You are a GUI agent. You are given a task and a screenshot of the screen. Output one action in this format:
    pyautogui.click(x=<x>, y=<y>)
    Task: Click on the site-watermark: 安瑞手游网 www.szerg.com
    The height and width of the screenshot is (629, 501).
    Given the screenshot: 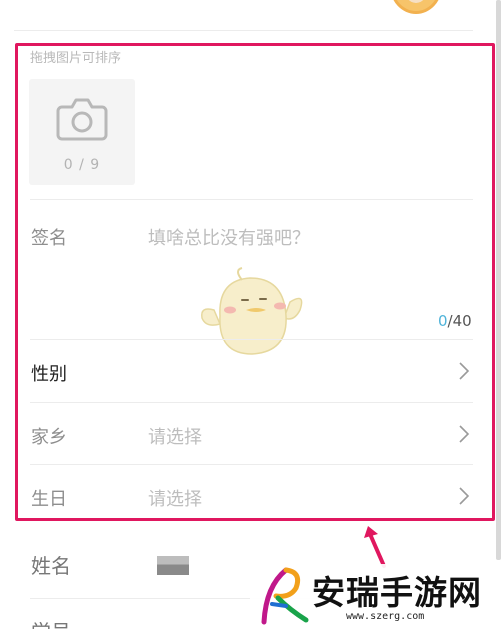 What is the action you would take?
    pyautogui.click(x=375, y=596)
    